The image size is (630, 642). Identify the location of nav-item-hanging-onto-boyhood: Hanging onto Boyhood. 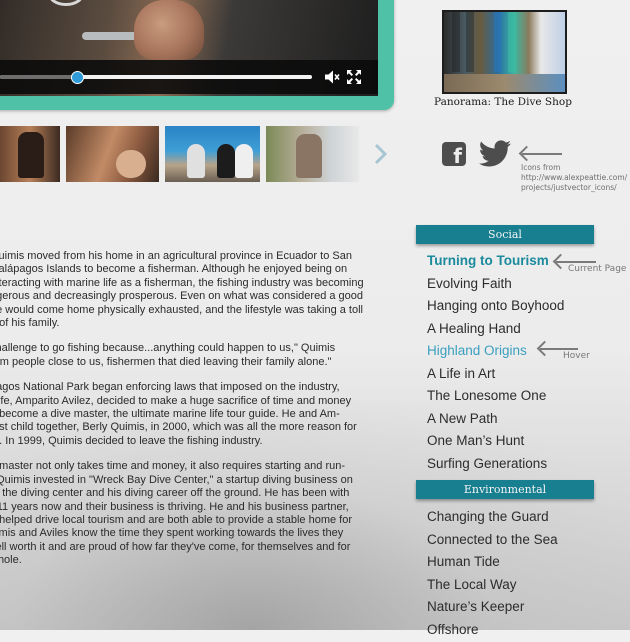
(495, 307).